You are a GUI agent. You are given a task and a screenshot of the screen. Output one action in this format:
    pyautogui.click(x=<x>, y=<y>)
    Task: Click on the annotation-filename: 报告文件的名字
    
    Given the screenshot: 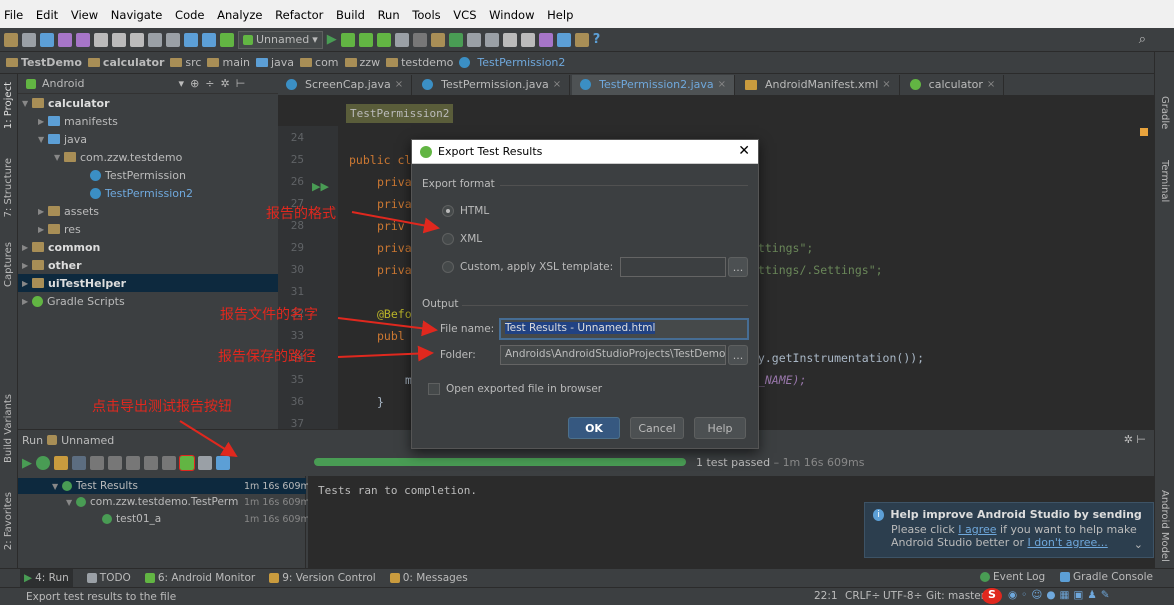 What is the action you would take?
    pyautogui.click(x=269, y=315)
    